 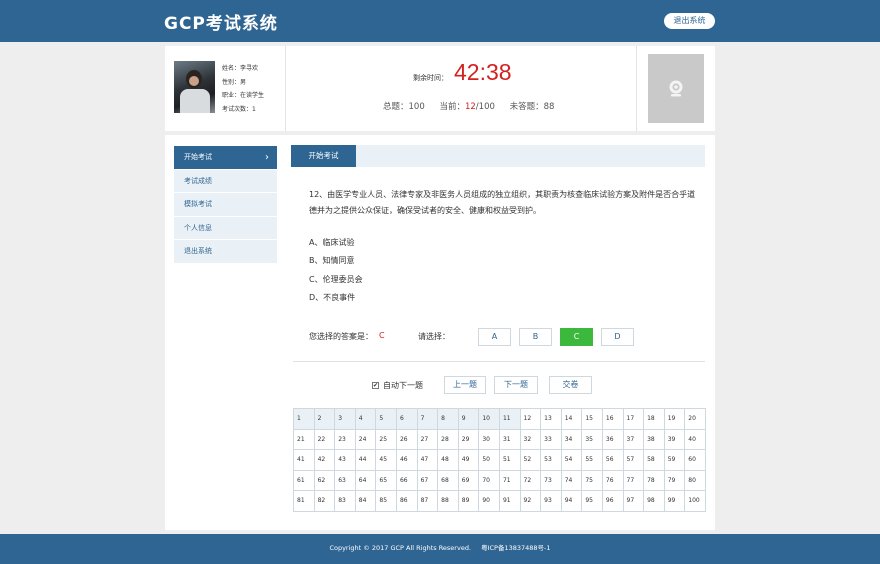 I want to click on question-number-cell: 78, so click(x=654, y=480).